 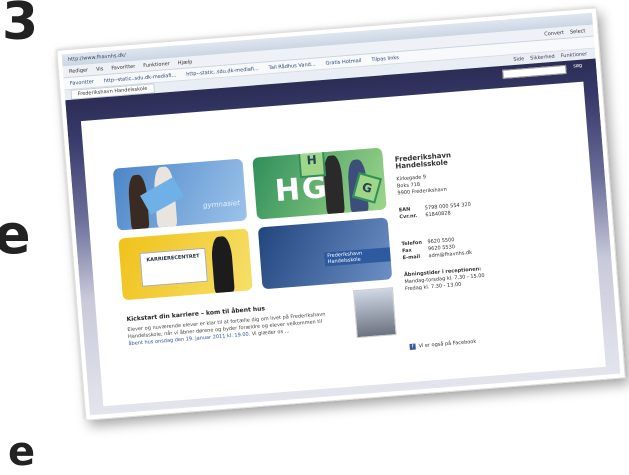 I want to click on email-label: E-mail, so click(x=411, y=257).